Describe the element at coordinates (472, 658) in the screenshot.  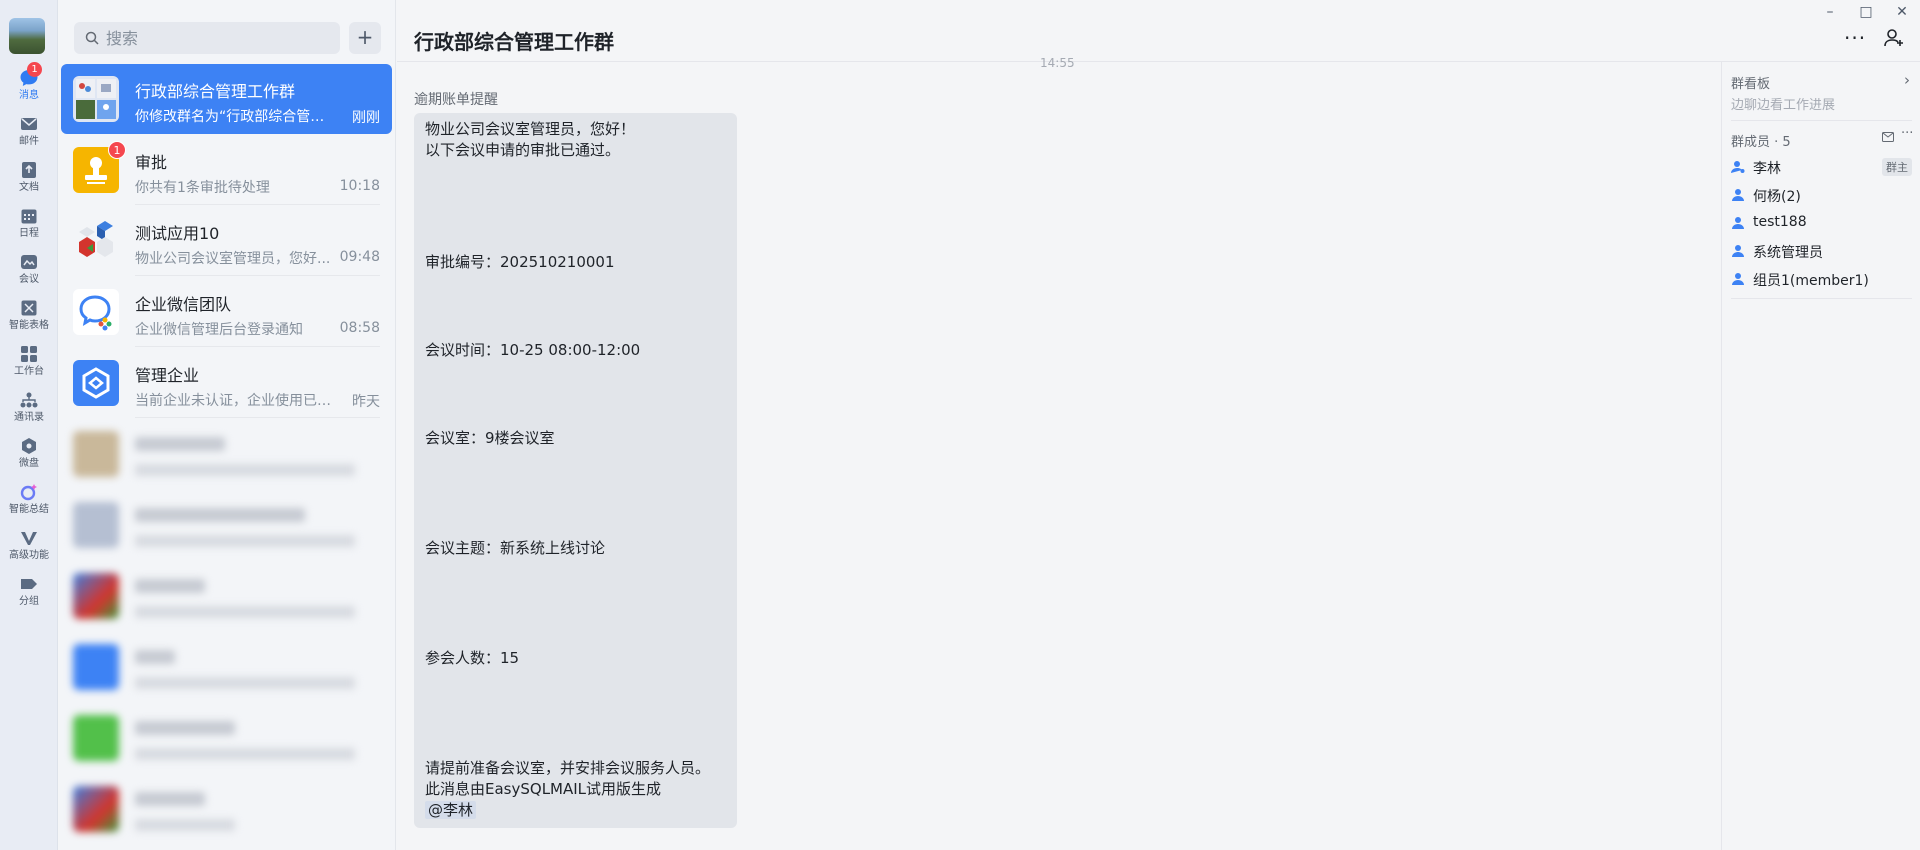
I see `message-line: 参会人数：15` at that location.